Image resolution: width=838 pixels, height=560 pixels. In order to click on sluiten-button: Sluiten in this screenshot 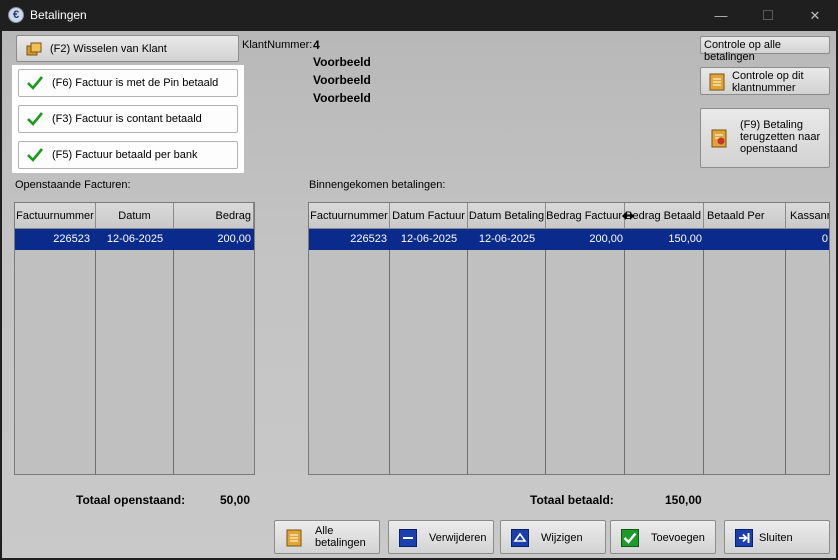, I will do `click(777, 537)`.